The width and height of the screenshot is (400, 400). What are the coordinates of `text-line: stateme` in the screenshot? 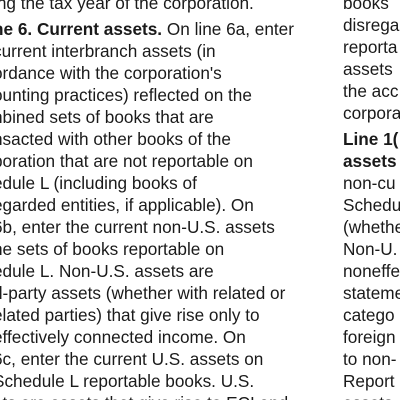 It's located at (371, 293).